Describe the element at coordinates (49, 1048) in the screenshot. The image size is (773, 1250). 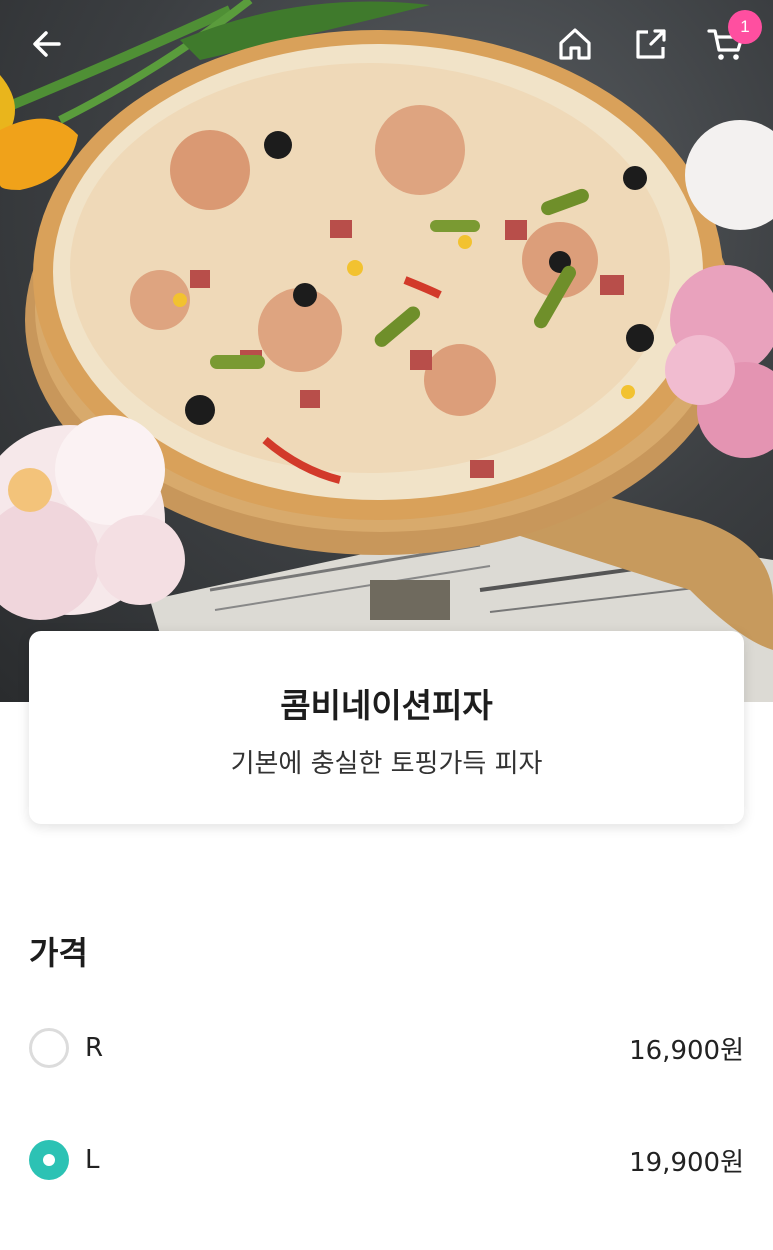
I see `radio-button-r` at that location.